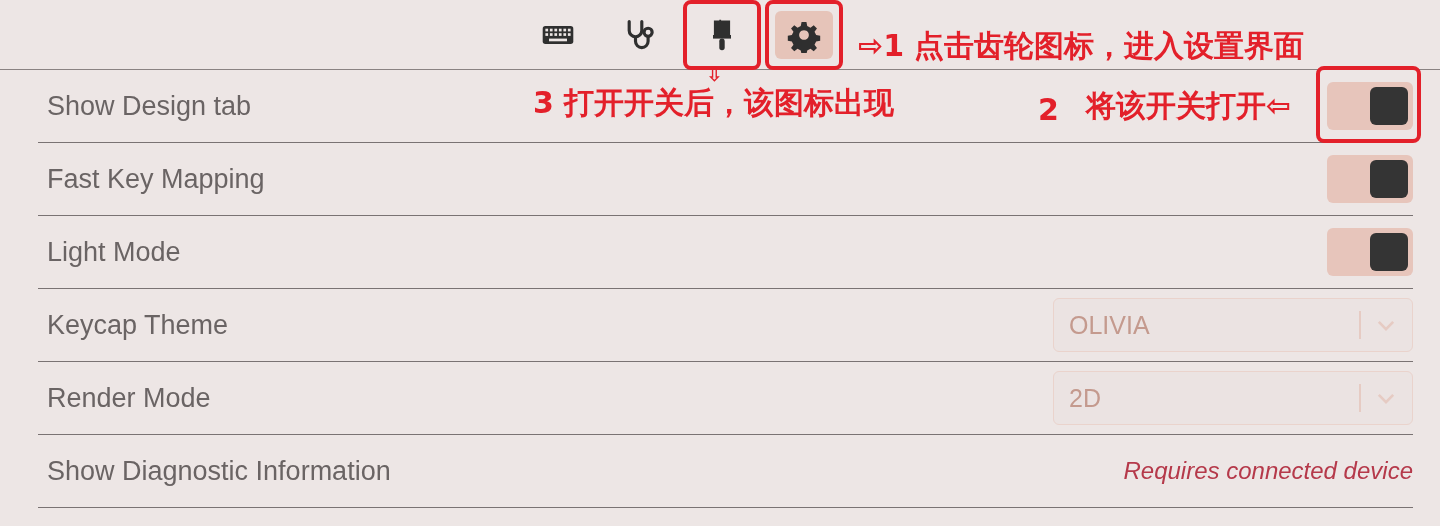  I want to click on setting-label: Show Diagnostic Information, so click(218, 471).